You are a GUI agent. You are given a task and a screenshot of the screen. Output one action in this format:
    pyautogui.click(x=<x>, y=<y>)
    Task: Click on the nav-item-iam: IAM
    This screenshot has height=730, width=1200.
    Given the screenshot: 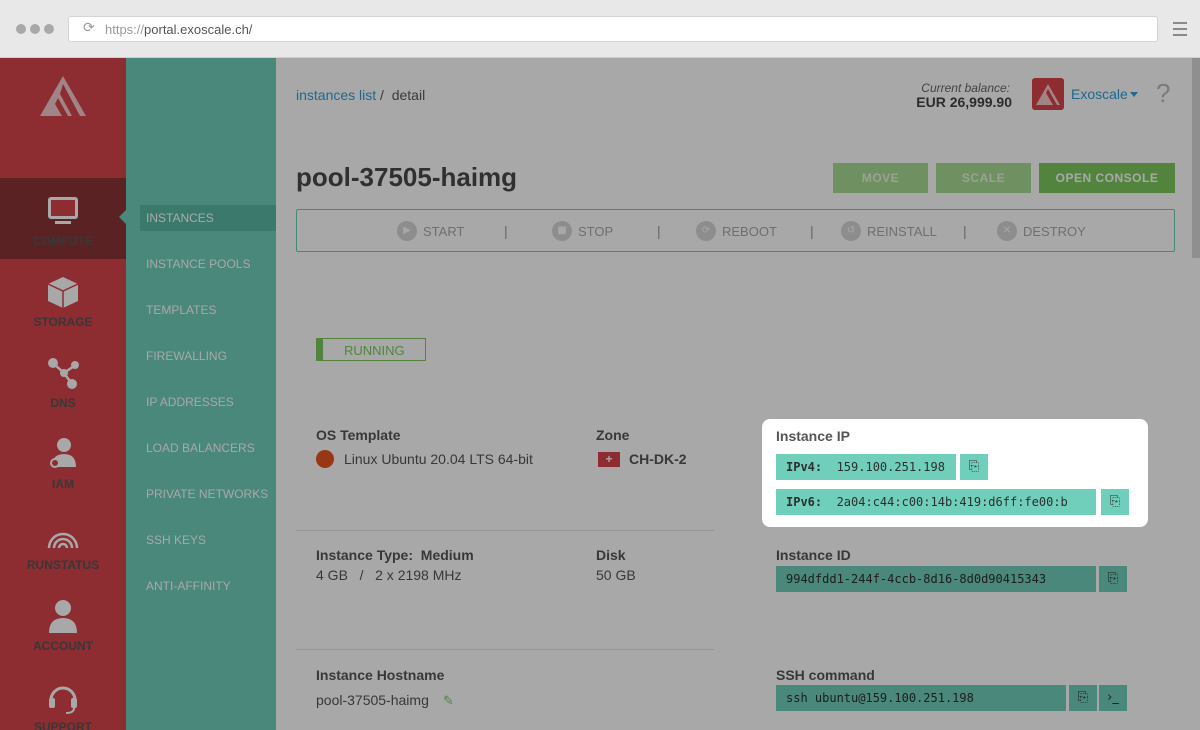 What is the action you would take?
    pyautogui.click(x=63, y=461)
    